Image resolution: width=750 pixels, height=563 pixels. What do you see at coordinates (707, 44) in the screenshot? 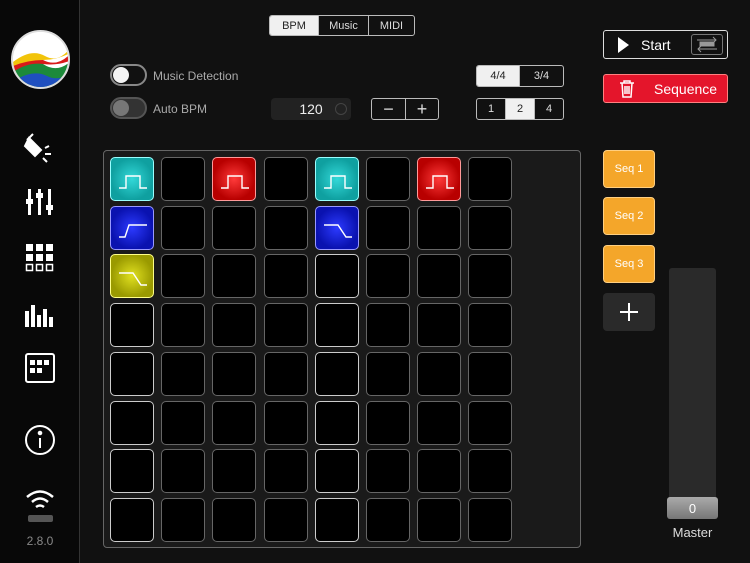
I see `loop-toggle-icon` at bounding box center [707, 44].